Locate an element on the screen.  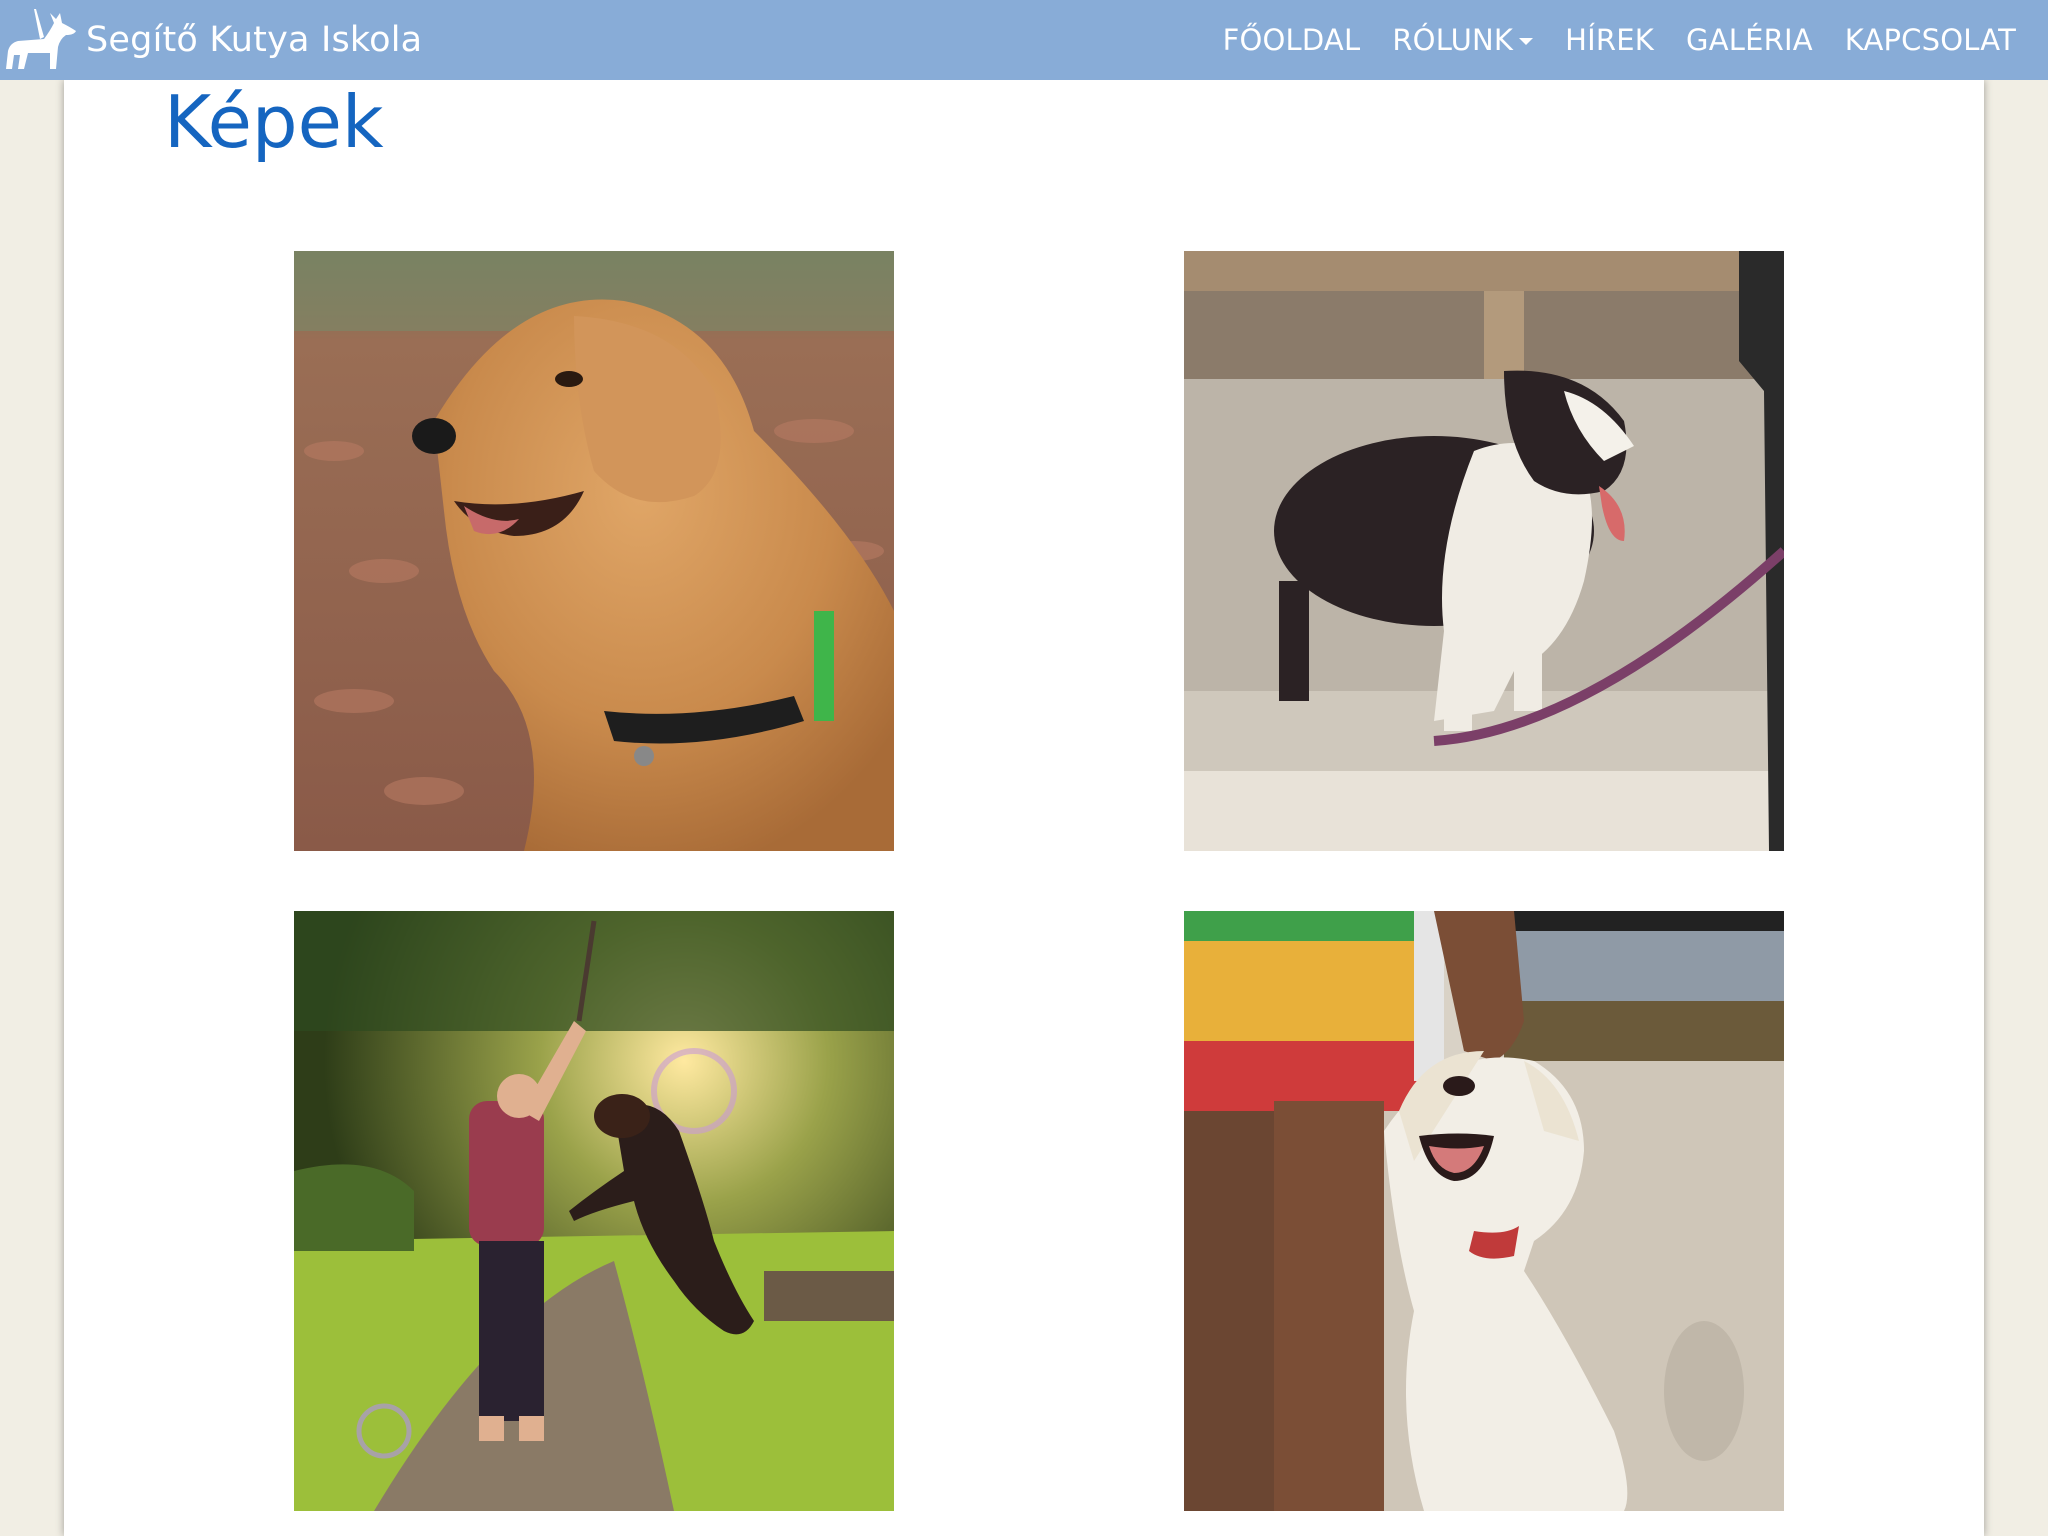
caret-down-icon is located at coordinates (1526, 41).